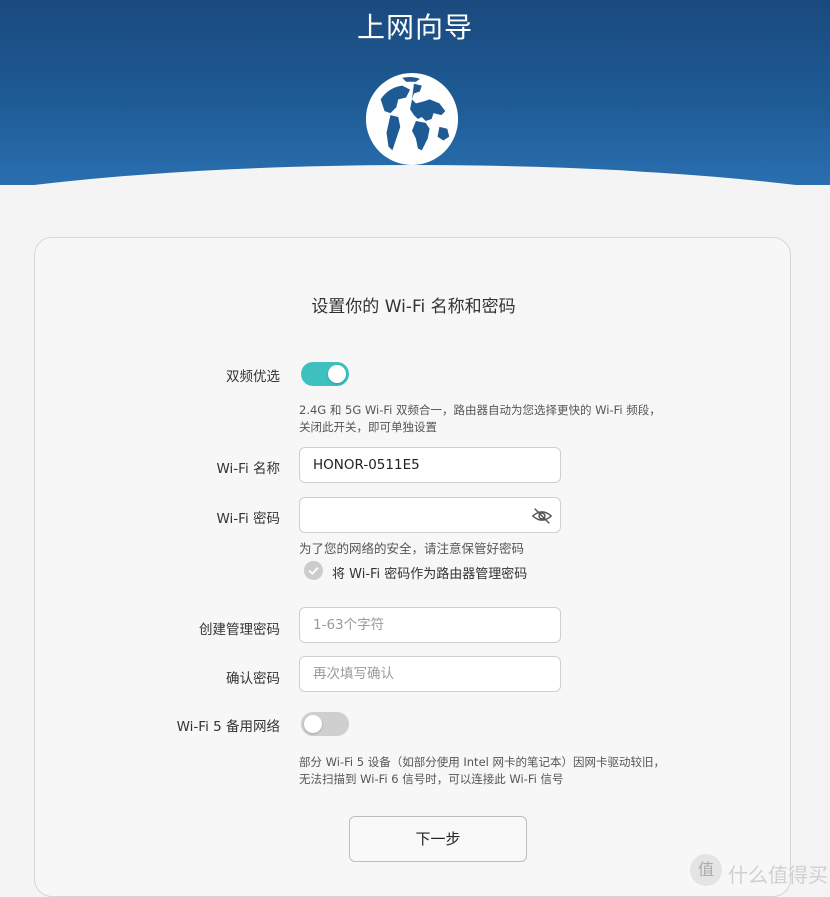 The width and height of the screenshot is (830, 897). I want to click on wifi-password-field, so click(430, 515).